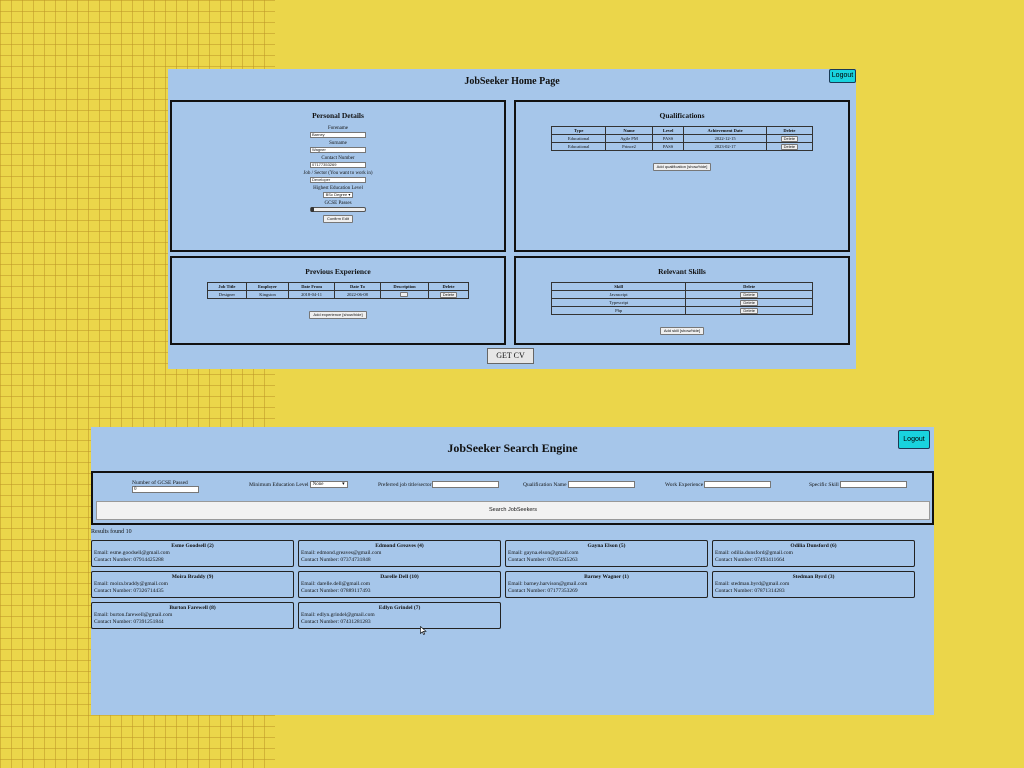  I want to click on surname-input: Wagner, so click(338, 150).